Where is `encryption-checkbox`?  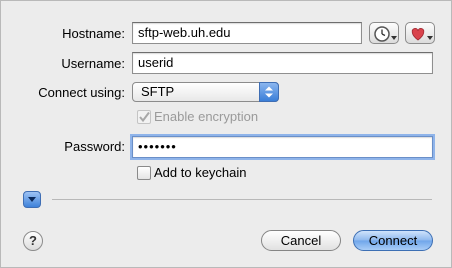 encryption-checkbox is located at coordinates (144, 117).